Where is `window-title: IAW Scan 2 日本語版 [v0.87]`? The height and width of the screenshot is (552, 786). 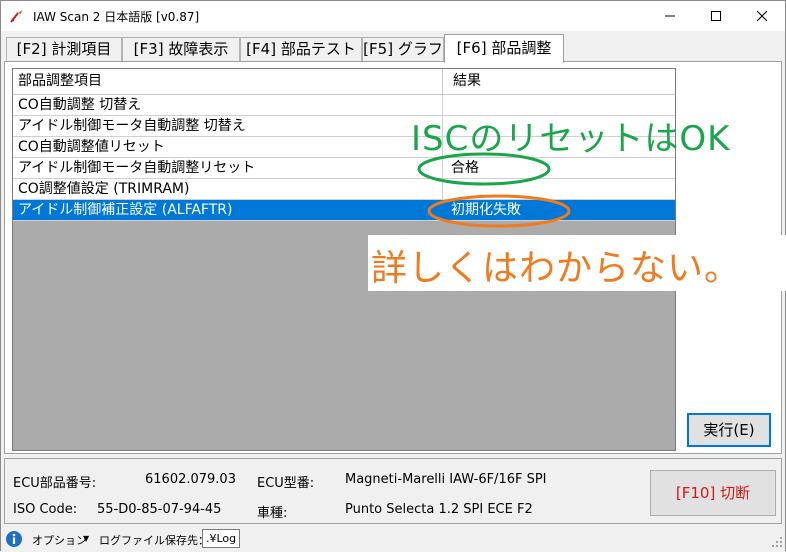
window-title: IAW Scan 2 日本語版 [v0.87] is located at coordinates (116, 17).